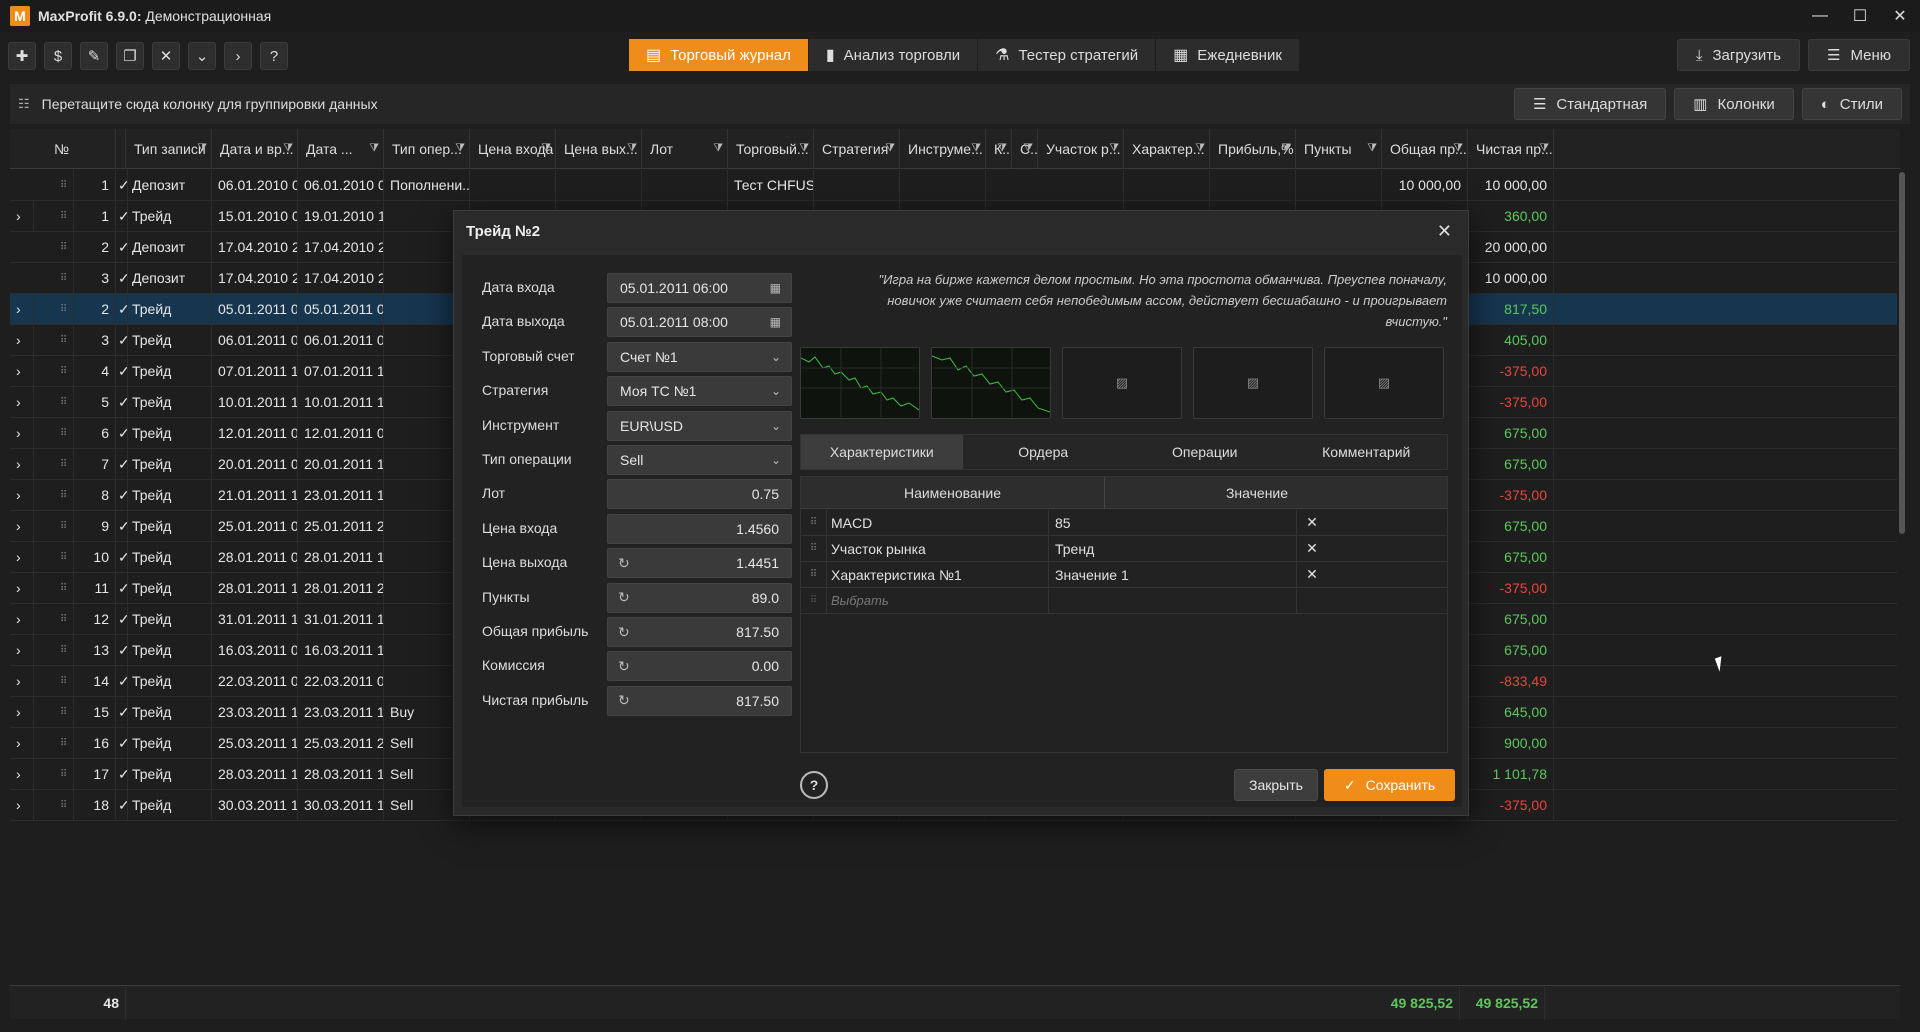 The image size is (1920, 1032). I want to click on delete-icon: ✕, so click(166, 56).